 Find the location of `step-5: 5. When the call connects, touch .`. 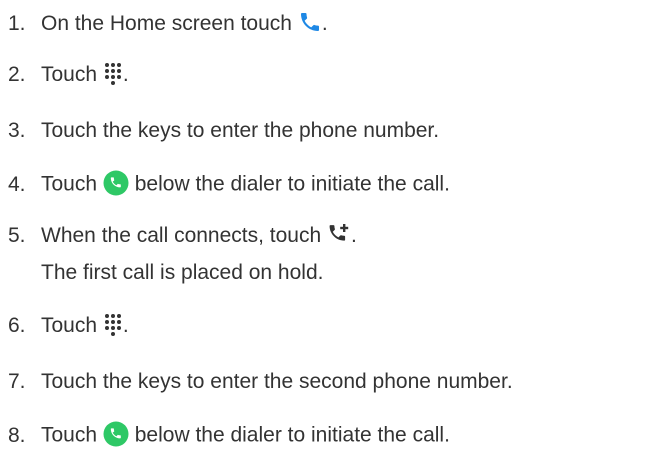

step-5: 5. When the call connects, touch . is located at coordinates (182, 236).